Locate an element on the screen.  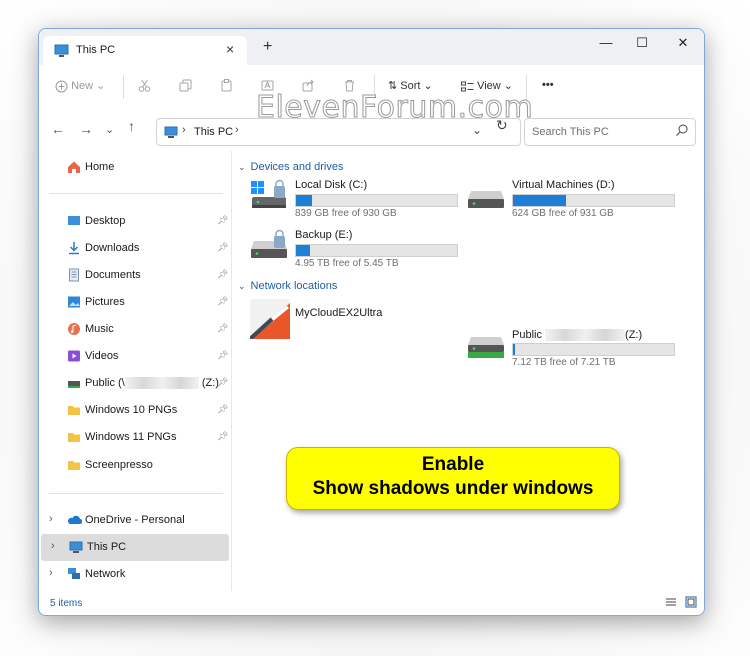
details-view-icon is located at coordinates (671, 604).